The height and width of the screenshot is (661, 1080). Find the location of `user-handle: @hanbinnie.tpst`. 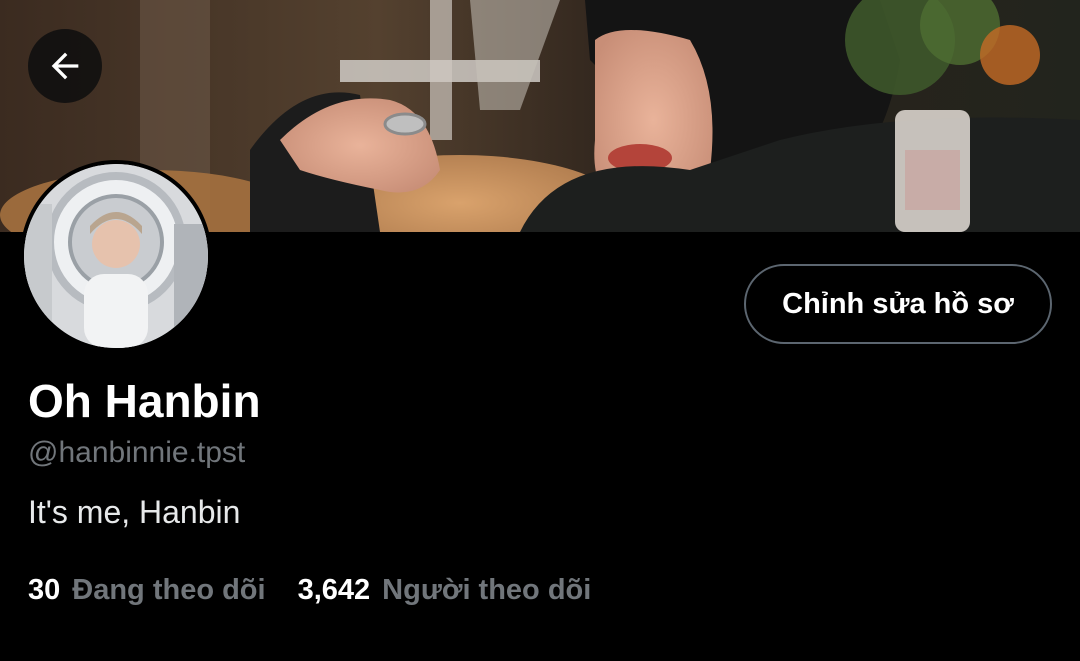

user-handle: @hanbinnie.tpst is located at coordinates (137, 452).